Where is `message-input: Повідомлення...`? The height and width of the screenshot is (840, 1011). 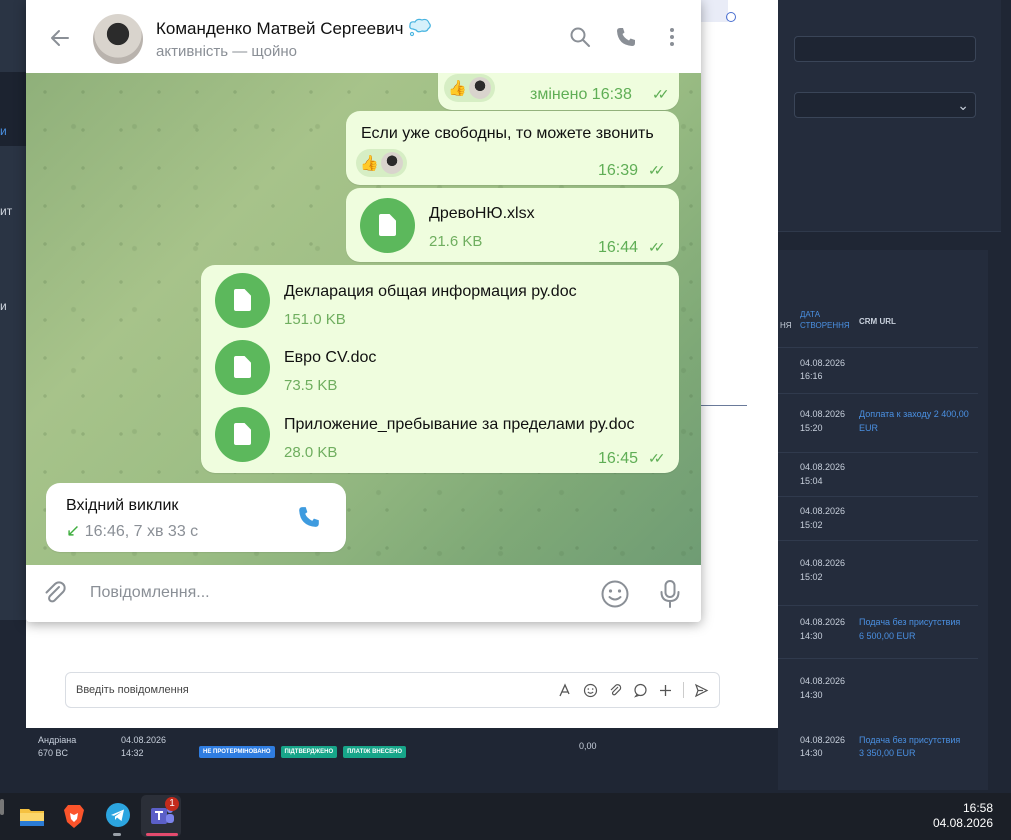
message-input: Повідомлення... is located at coordinates (150, 593).